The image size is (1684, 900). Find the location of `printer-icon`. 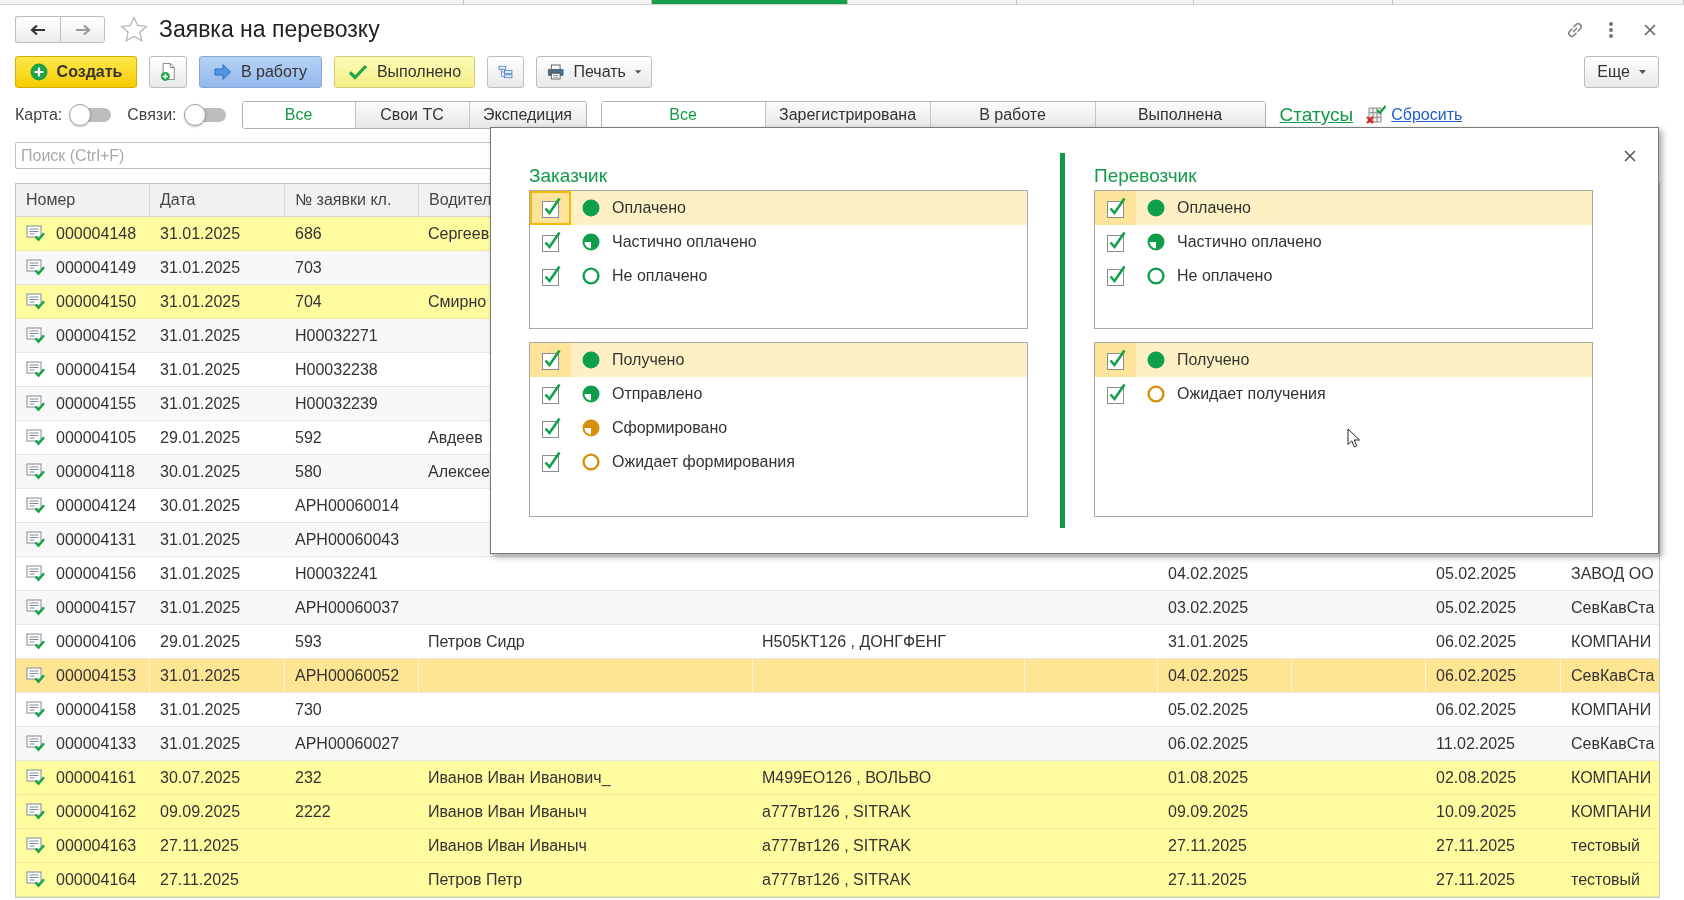

printer-icon is located at coordinates (556, 72).